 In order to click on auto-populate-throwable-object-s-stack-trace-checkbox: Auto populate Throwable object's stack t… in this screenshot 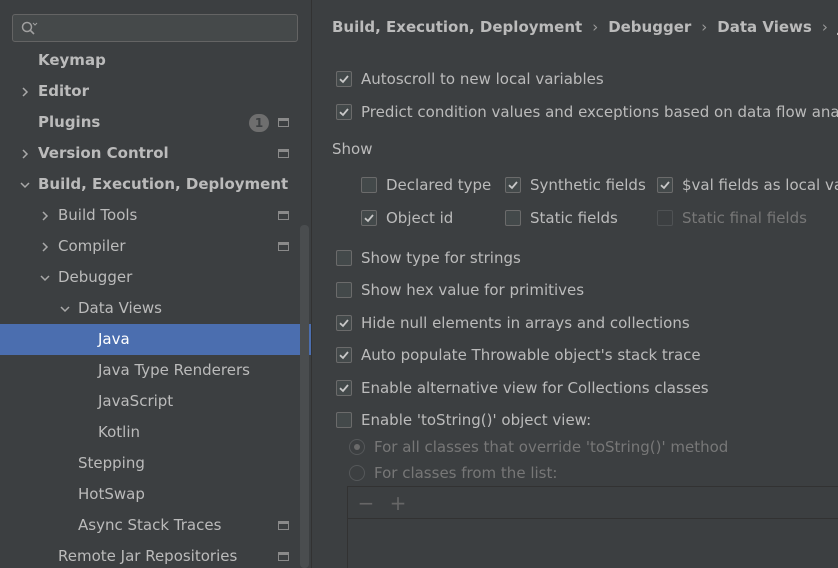, I will do `click(518, 355)`.